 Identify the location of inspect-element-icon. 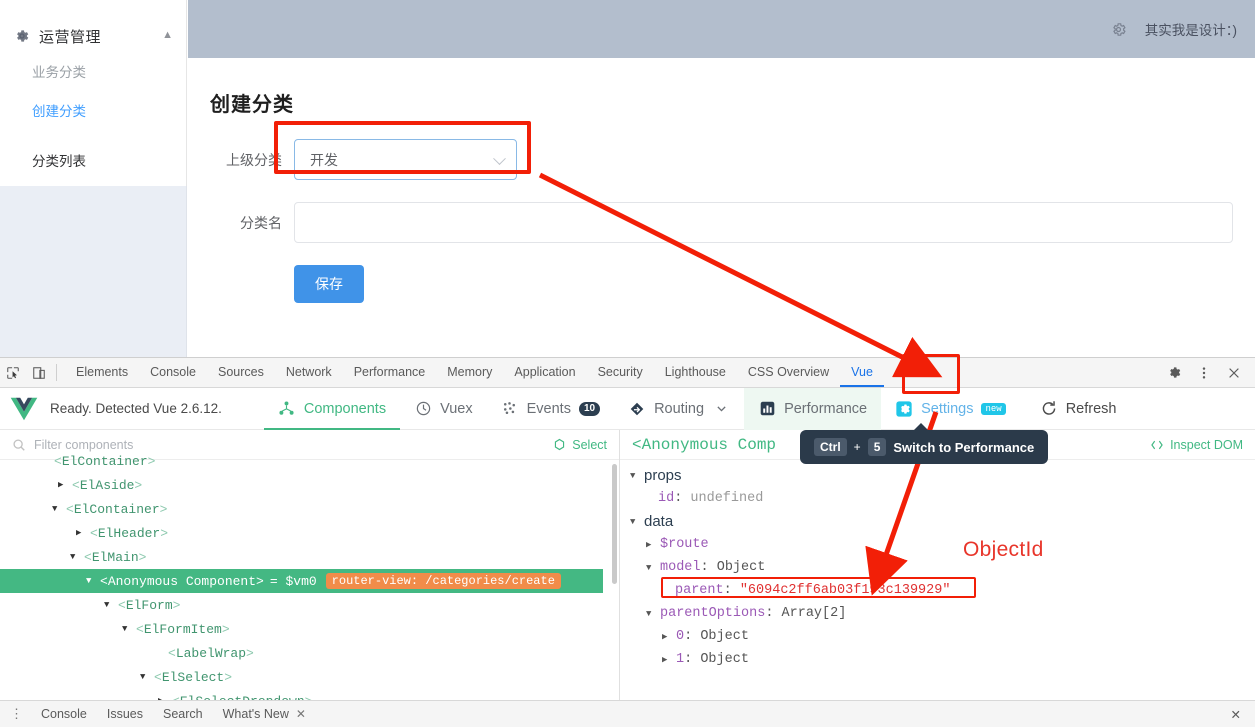
(13, 373).